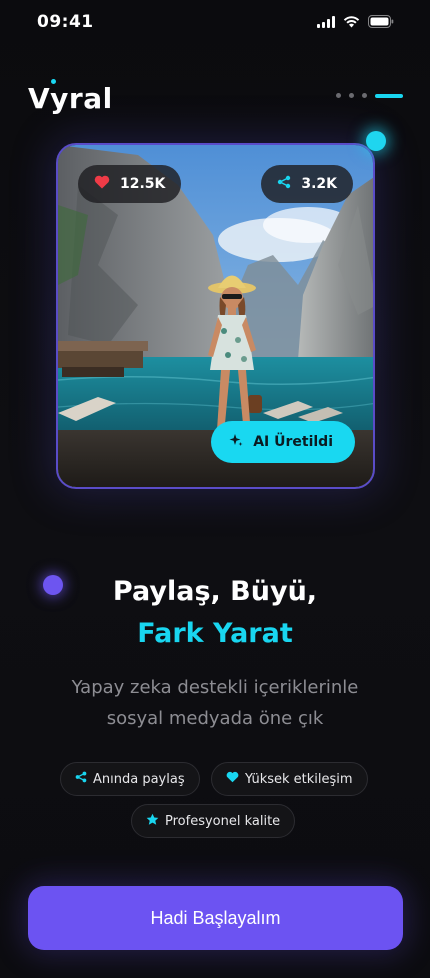 This screenshot has width=430, height=978. I want to click on ai-generated-badge: AI Üretildi, so click(283, 442).